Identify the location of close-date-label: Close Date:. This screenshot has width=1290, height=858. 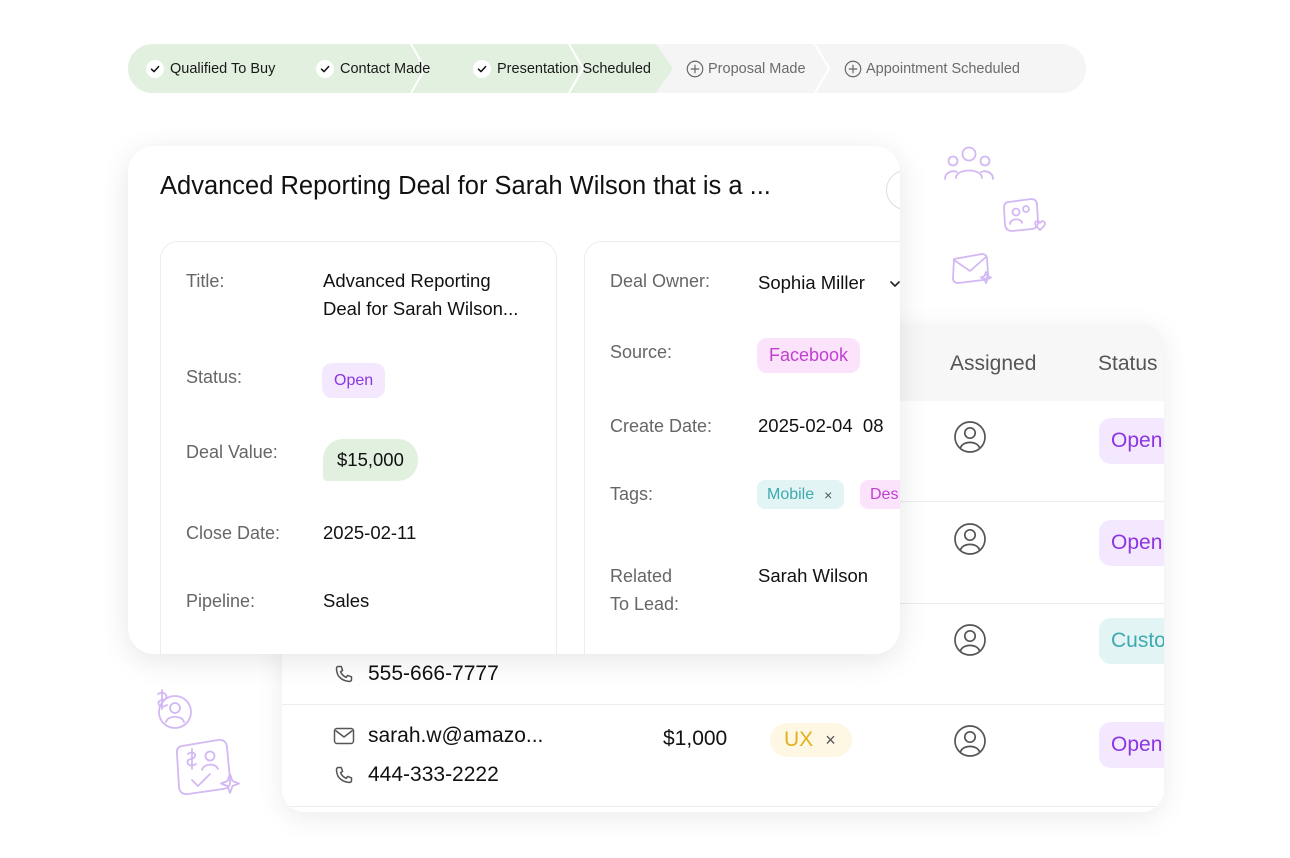
(233, 533).